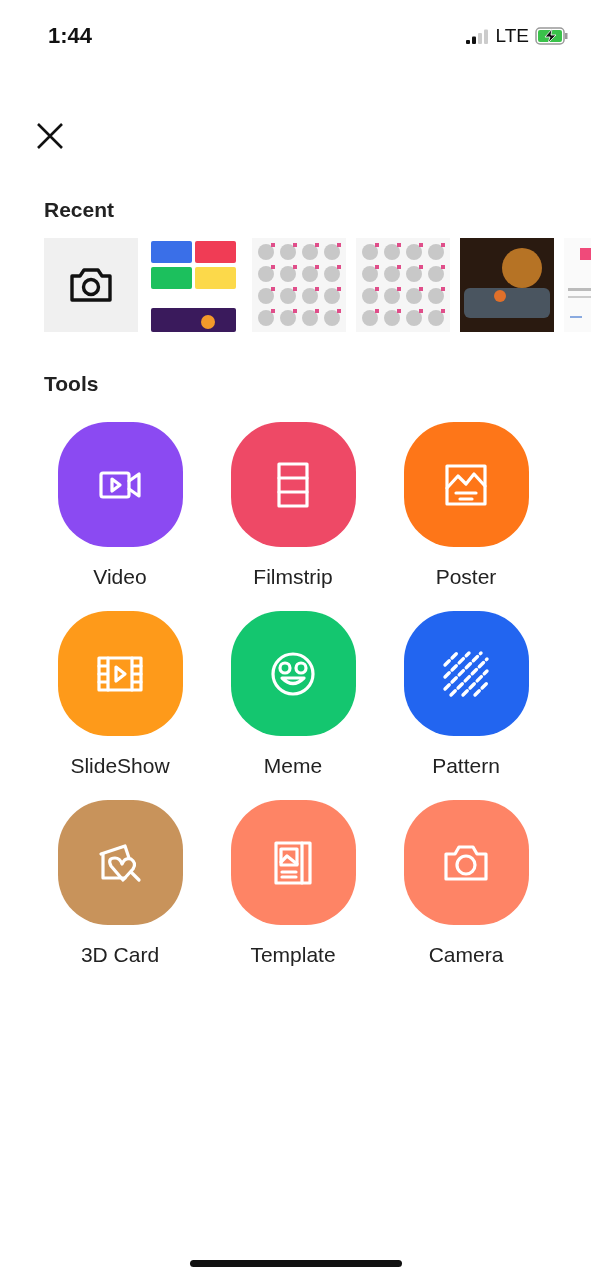  I want to click on photo-placeholder, so click(507, 285).